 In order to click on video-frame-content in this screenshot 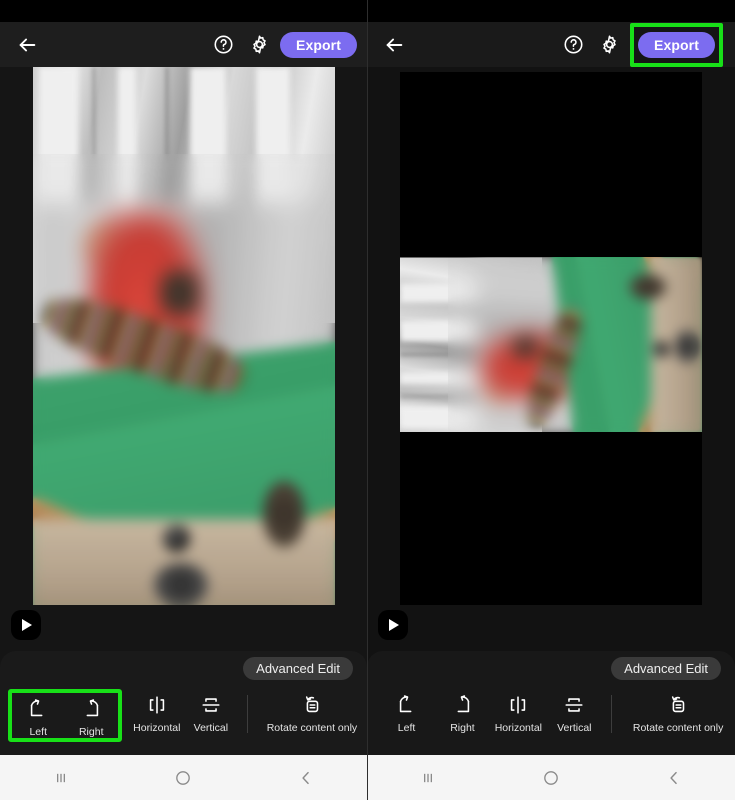, I will do `click(551, 344)`.